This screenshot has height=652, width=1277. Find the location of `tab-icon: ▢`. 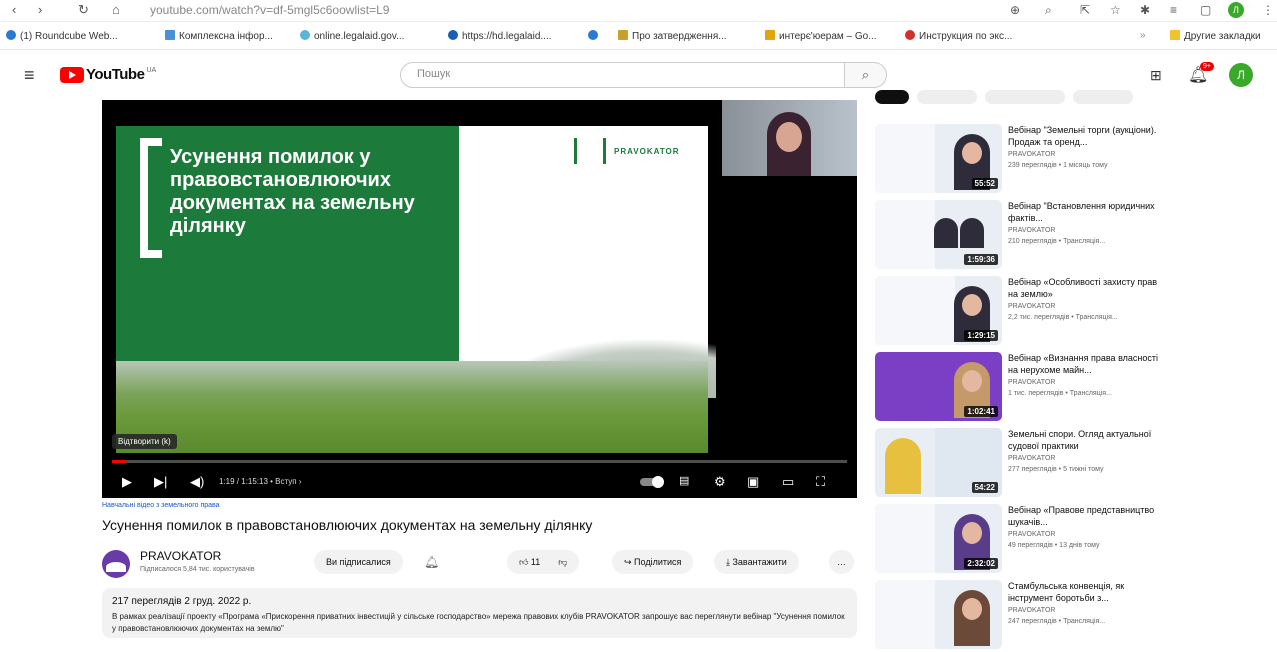

tab-icon: ▢ is located at coordinates (1205, 10).